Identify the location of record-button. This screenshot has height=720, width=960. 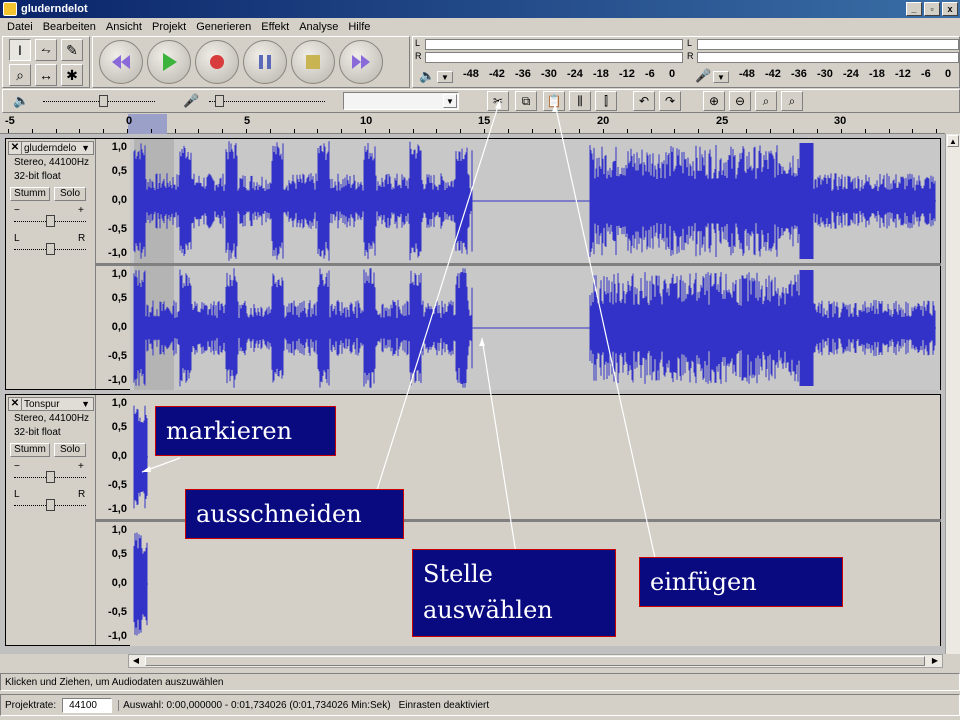
(217, 62).